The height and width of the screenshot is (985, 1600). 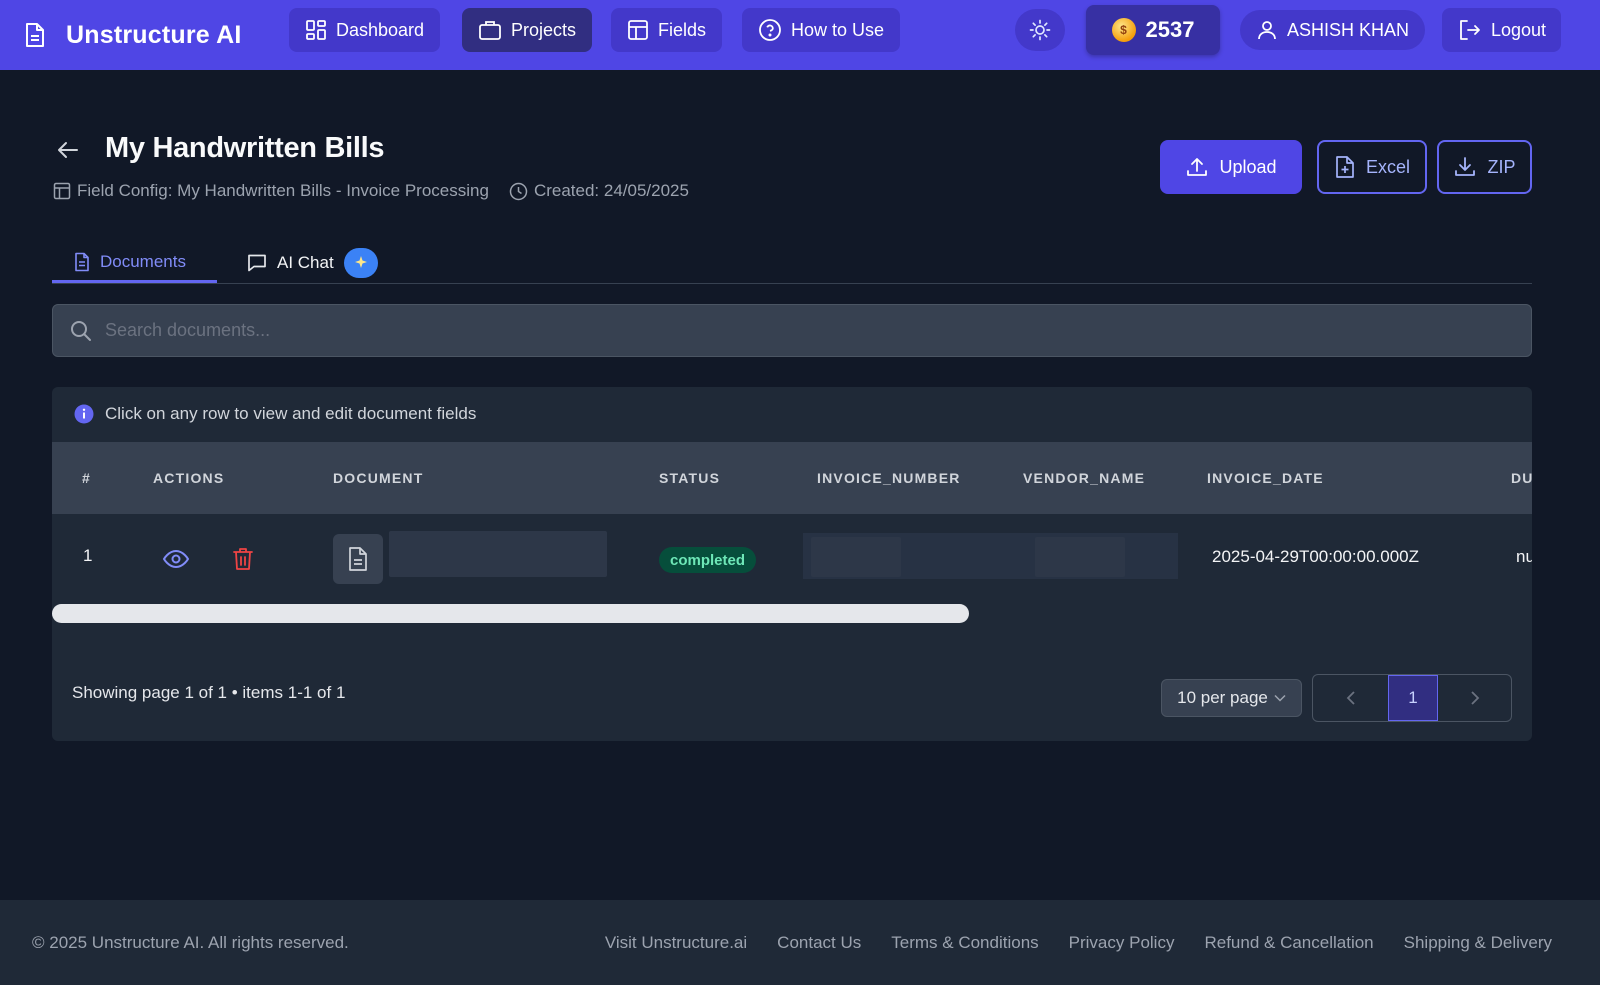 I want to click on nav-fields-label: Fields, so click(x=682, y=29).